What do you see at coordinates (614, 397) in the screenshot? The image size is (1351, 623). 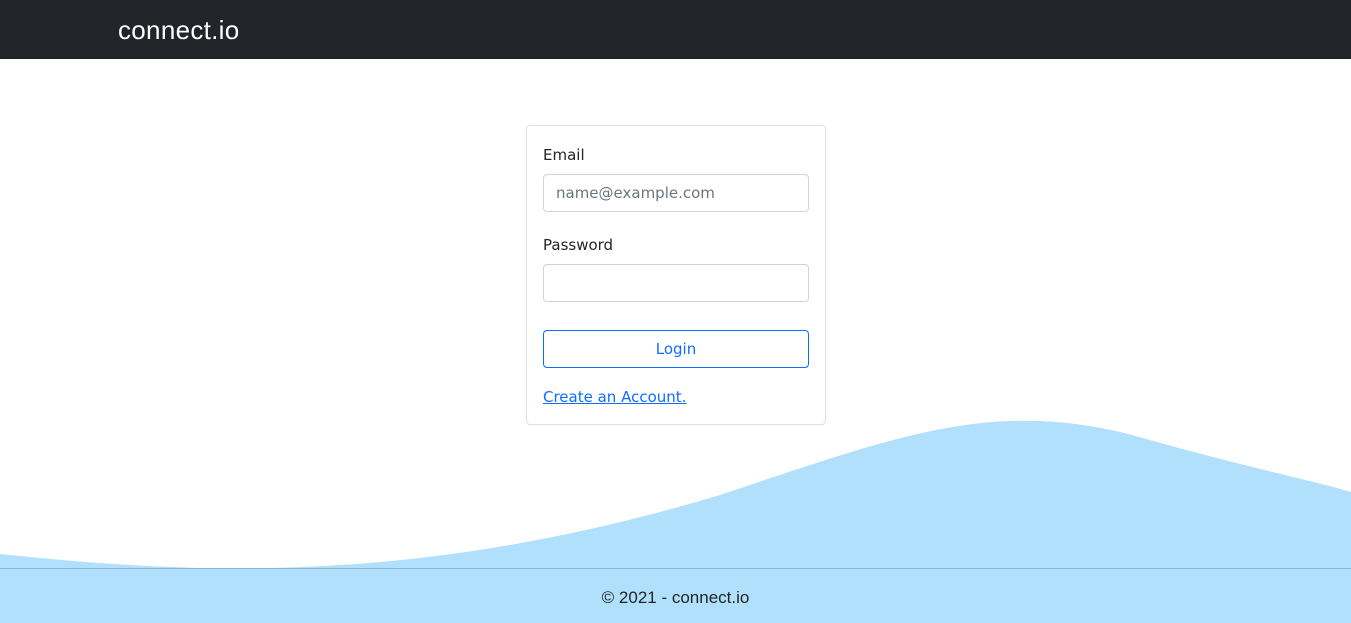 I see `create-account-link: Create an Account.` at bounding box center [614, 397].